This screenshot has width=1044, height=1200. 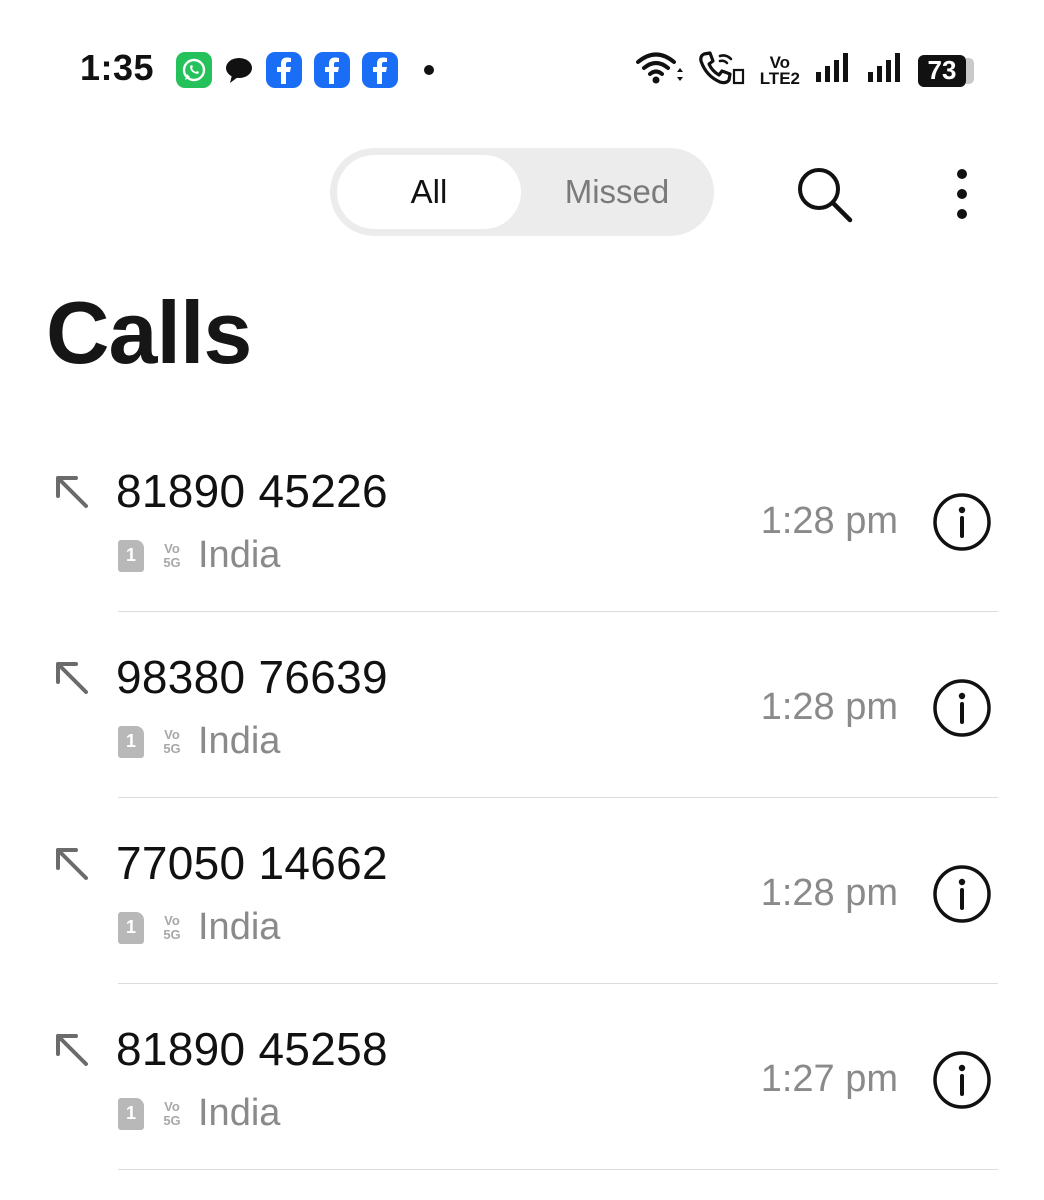 What do you see at coordinates (429, 70) in the screenshot?
I see `more-notifications-dot` at bounding box center [429, 70].